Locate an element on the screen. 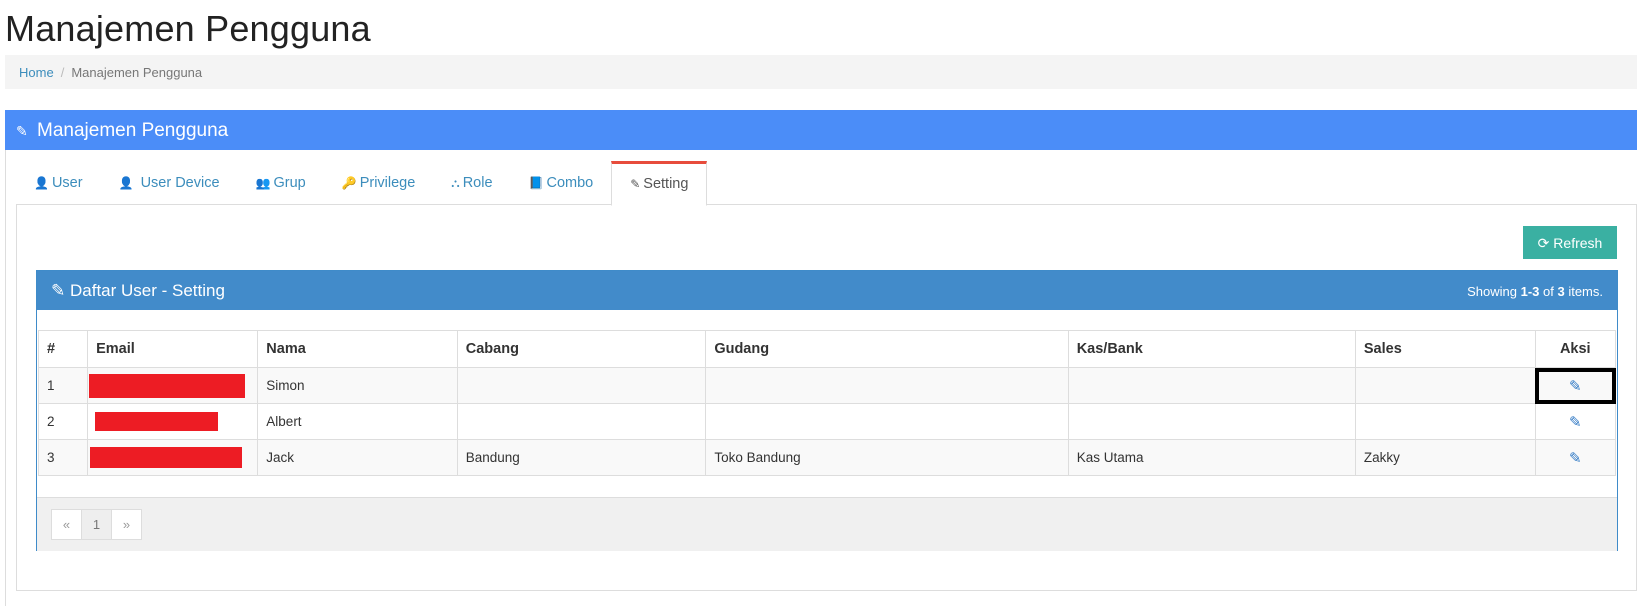 This screenshot has height=606, width=1637. grid-footer: « 1 » is located at coordinates (827, 524).